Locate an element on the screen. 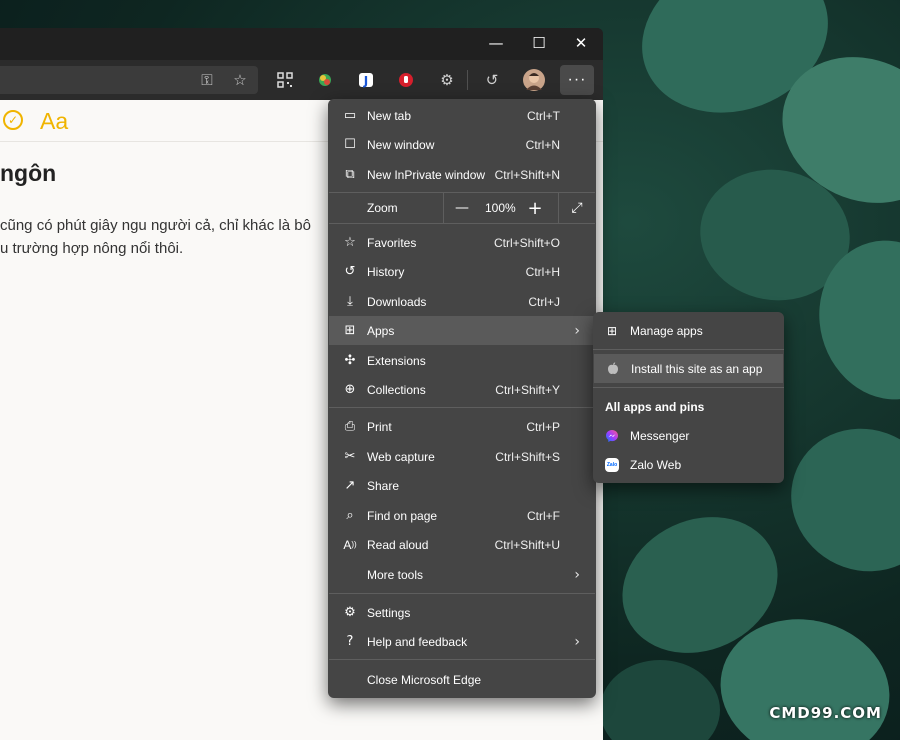  submenu-item-zalo-web: Zalo Zalo Web is located at coordinates (688, 464).